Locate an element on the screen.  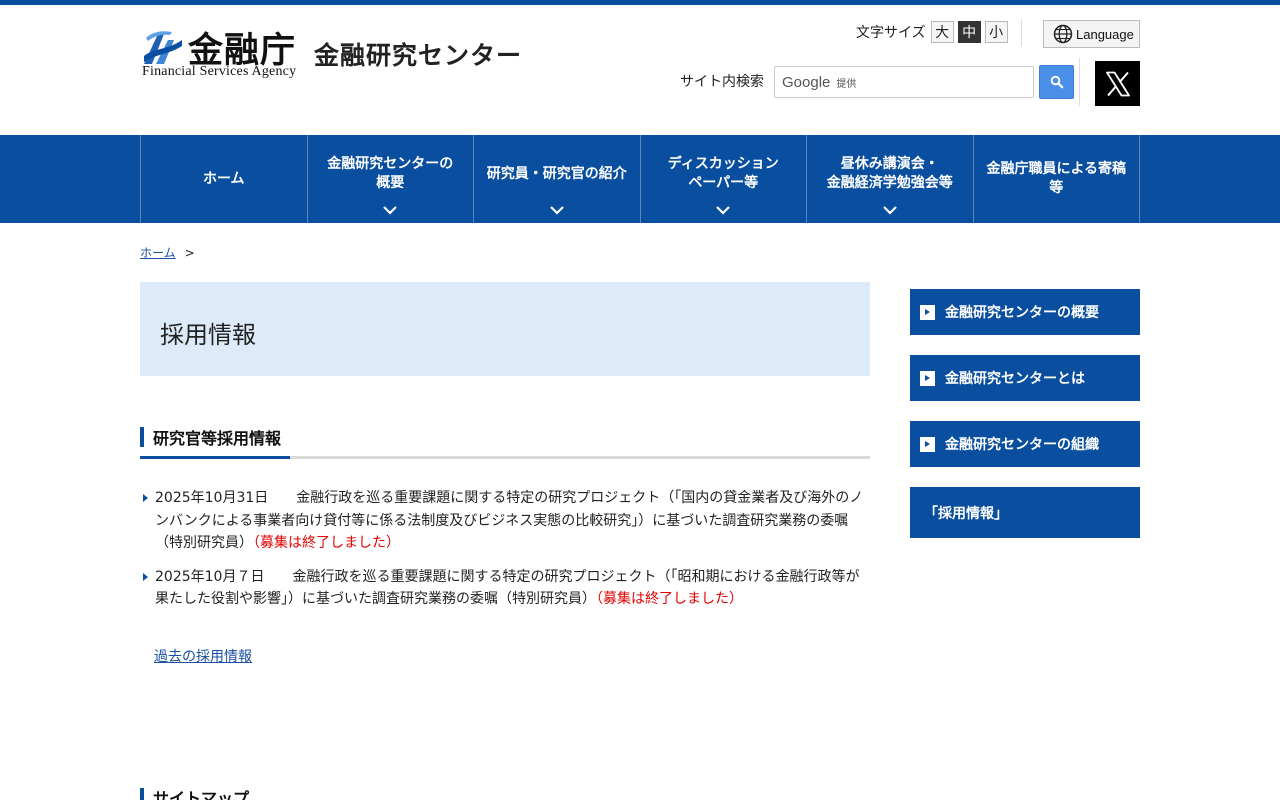
heading-underline-accent is located at coordinates (215, 457).